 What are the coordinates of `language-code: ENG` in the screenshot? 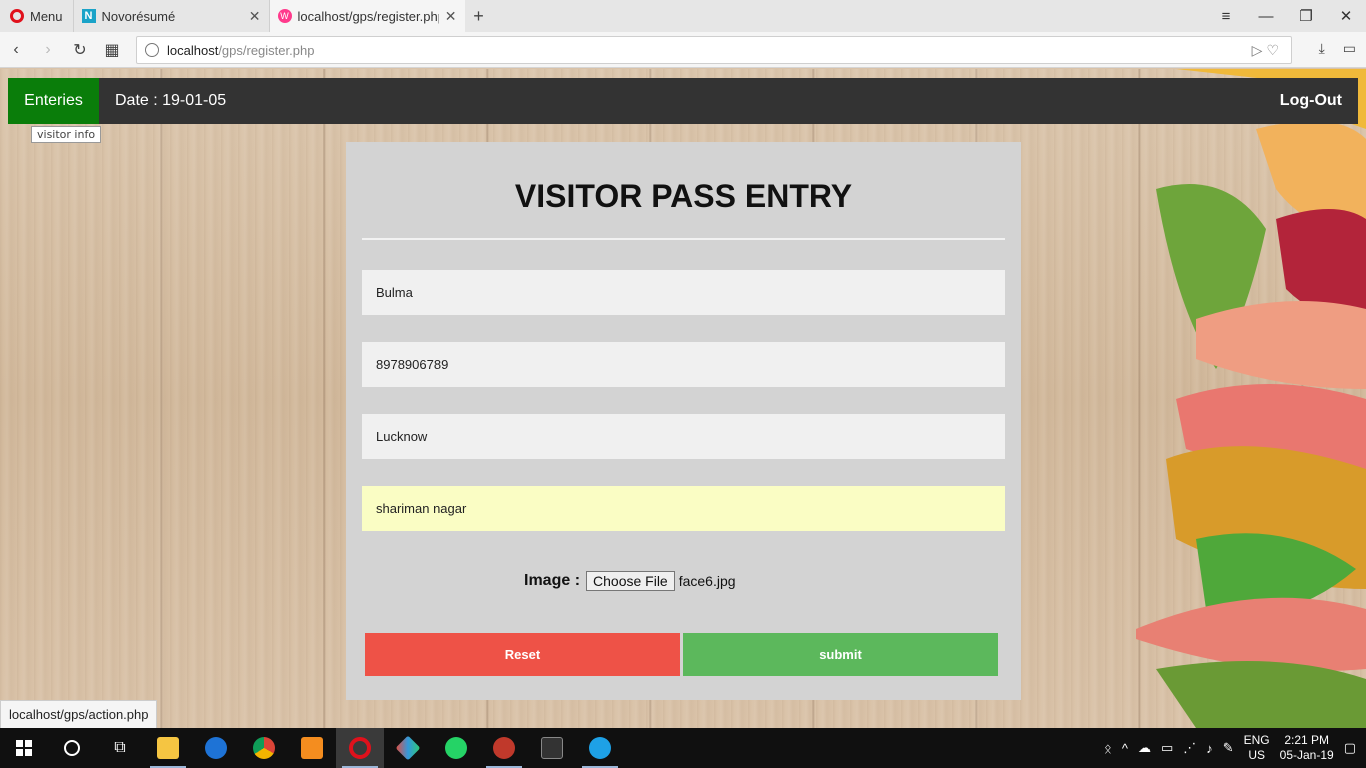 It's located at (1256, 740).